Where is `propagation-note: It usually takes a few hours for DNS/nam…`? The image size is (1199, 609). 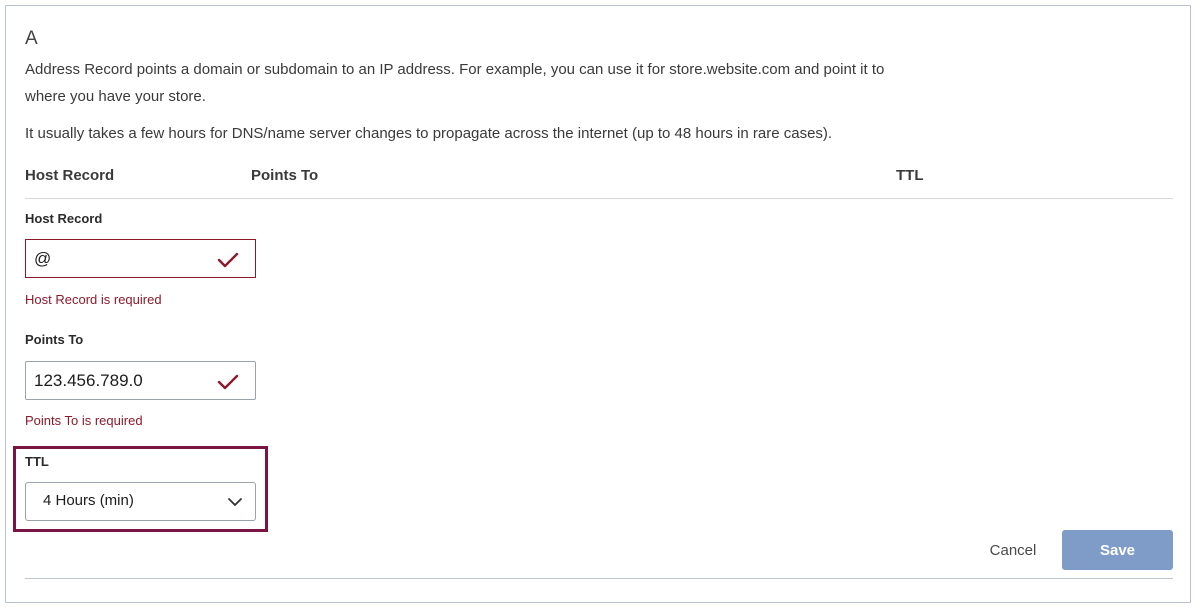
propagation-note: It usually takes a few hours for DNS/nam… is located at coordinates (429, 133).